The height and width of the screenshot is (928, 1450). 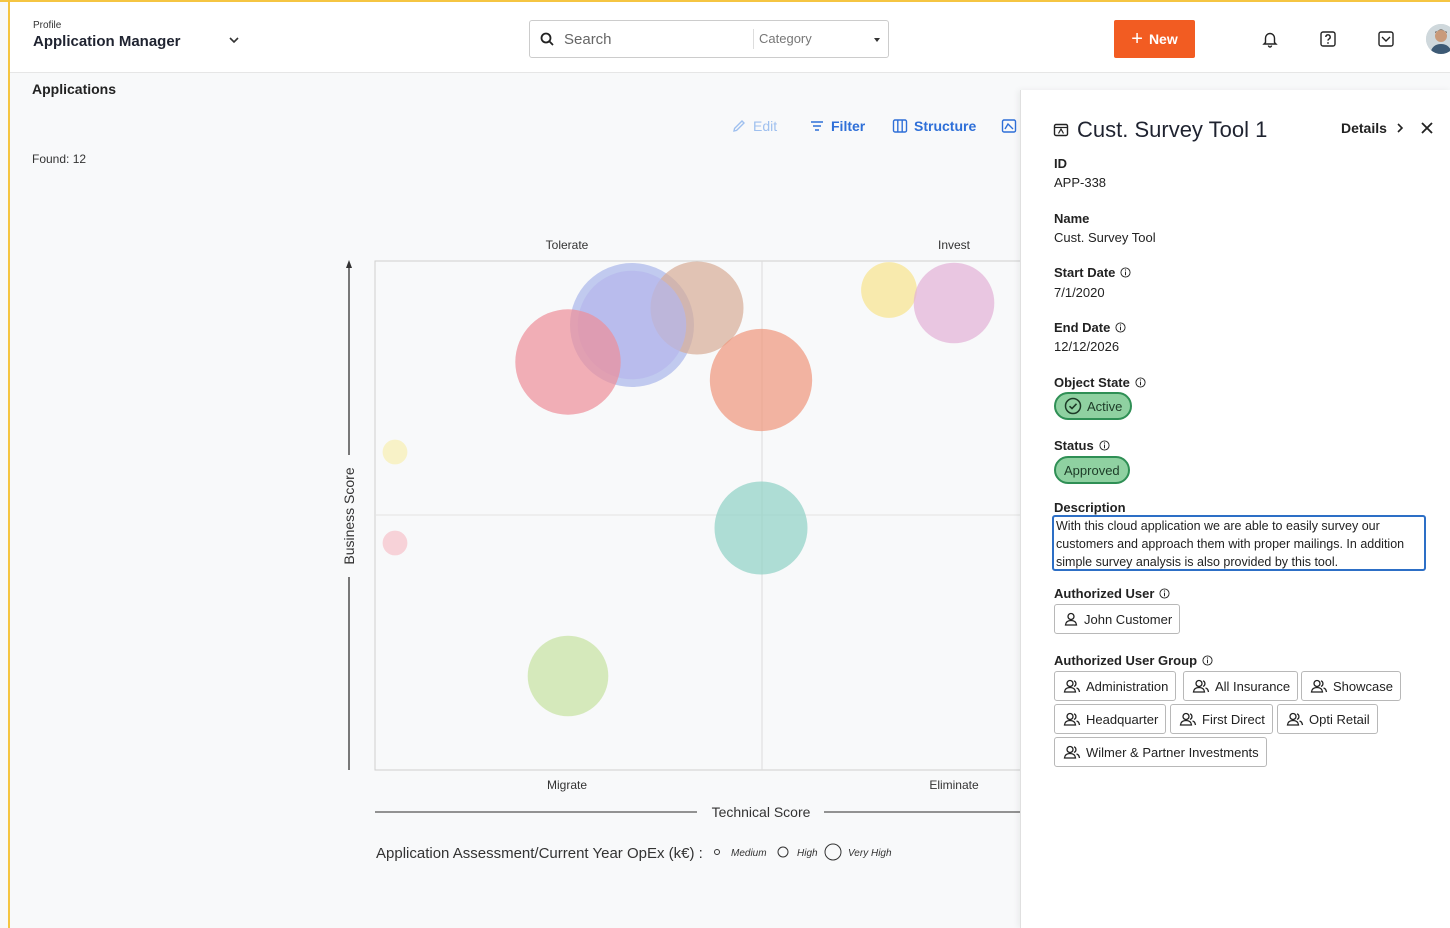 I want to click on filter-label: Filter, so click(x=848, y=126).